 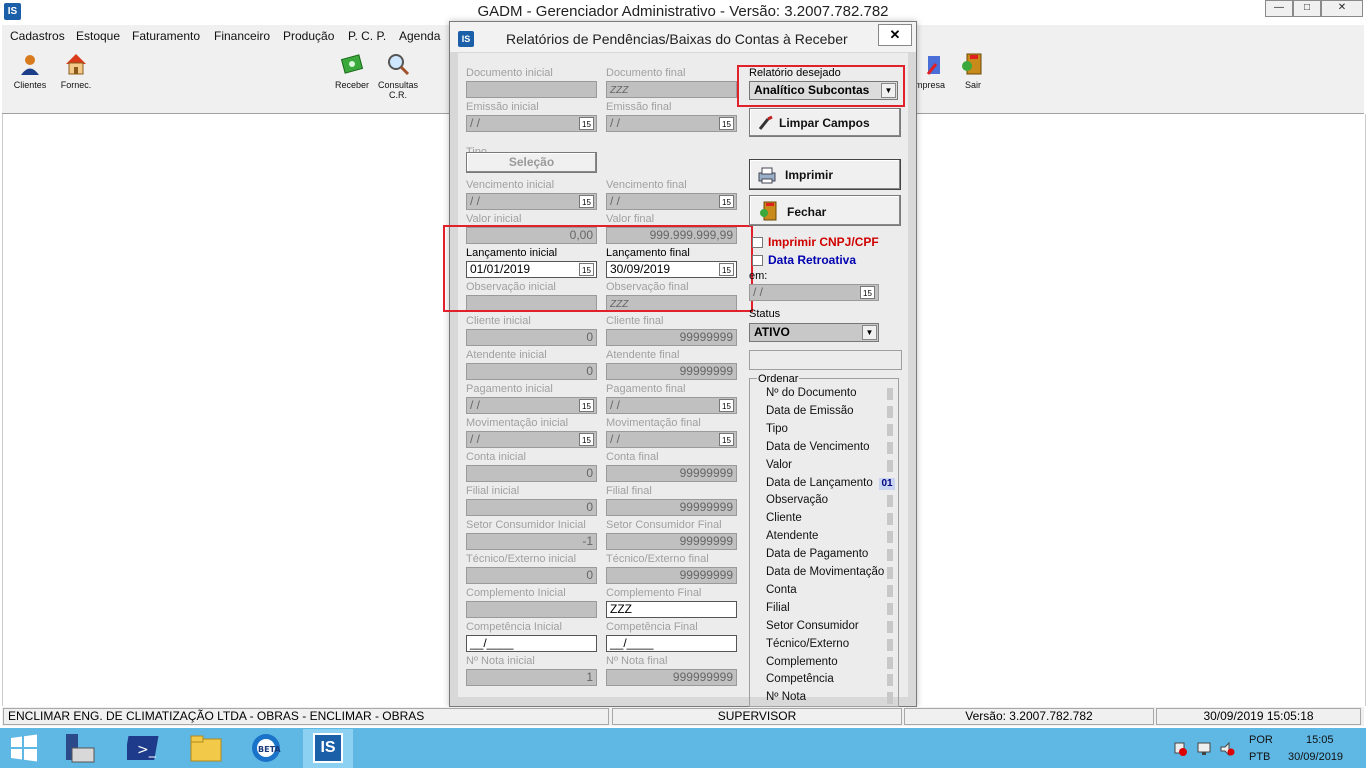 I want to click on minimize-icon: —, so click(x=1279, y=8).